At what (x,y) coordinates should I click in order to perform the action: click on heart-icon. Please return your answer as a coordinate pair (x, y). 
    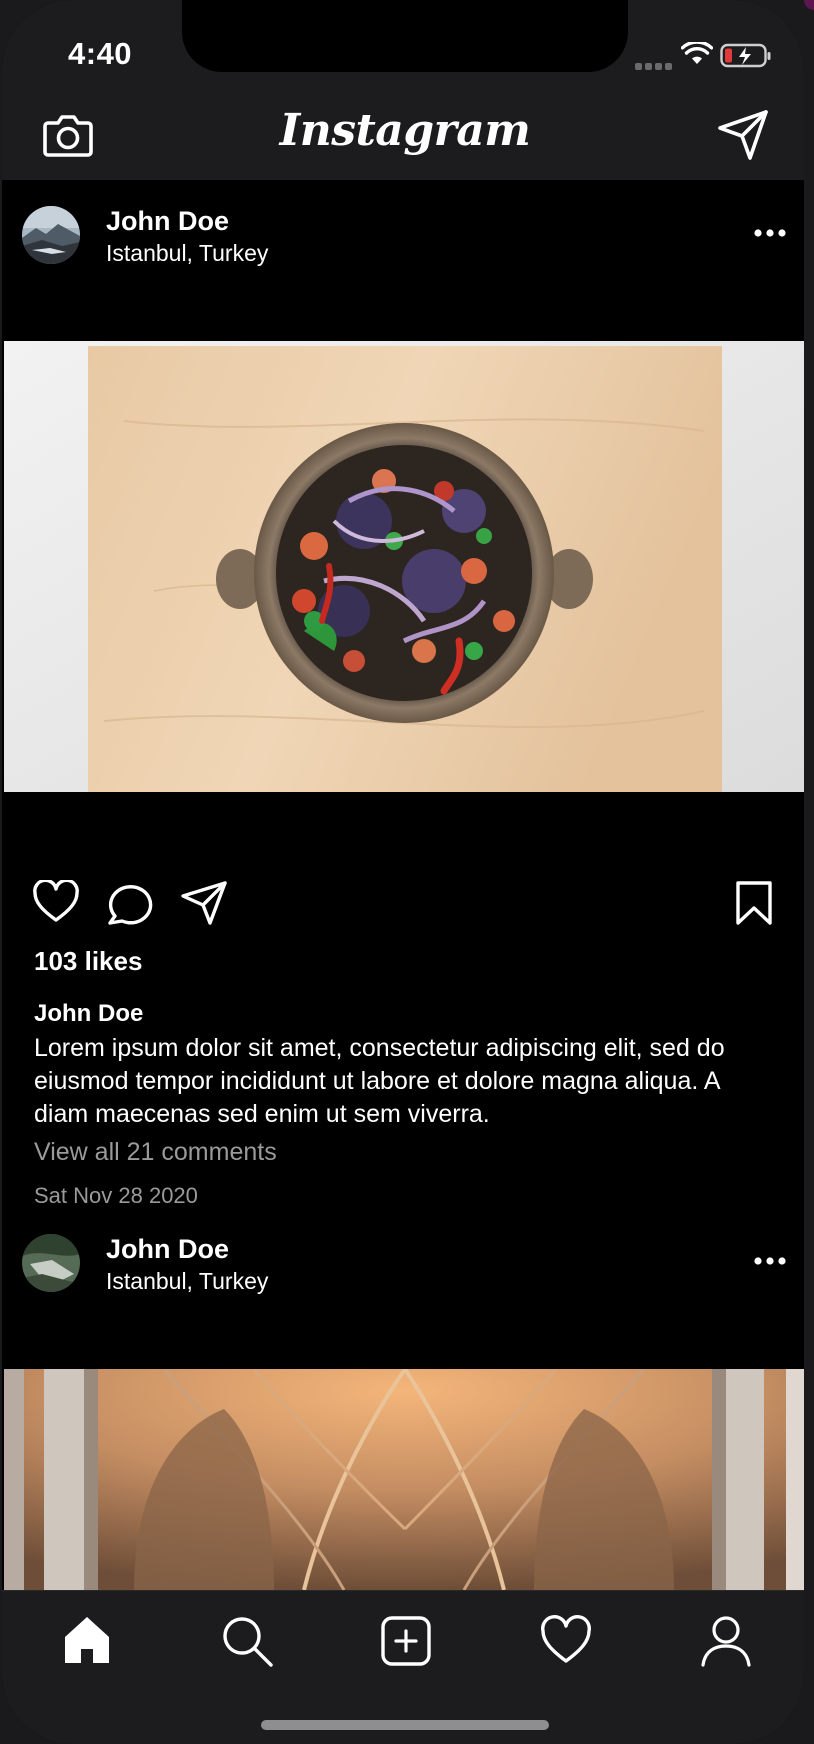
    Looking at the image, I should click on (56, 902).